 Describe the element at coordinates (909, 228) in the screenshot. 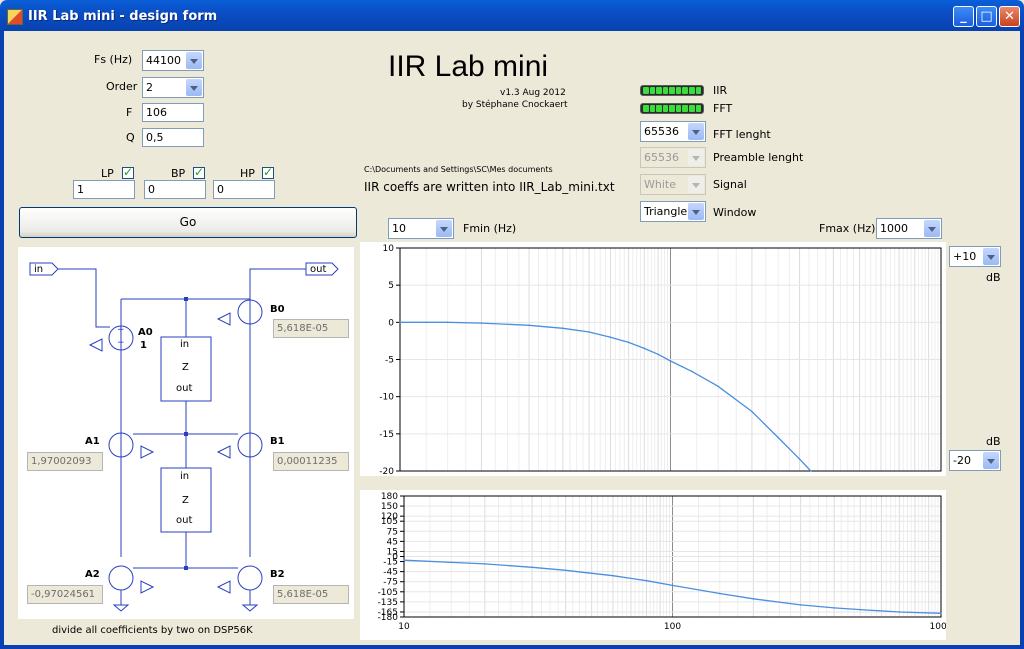

I see `fmax-select: 1000` at that location.